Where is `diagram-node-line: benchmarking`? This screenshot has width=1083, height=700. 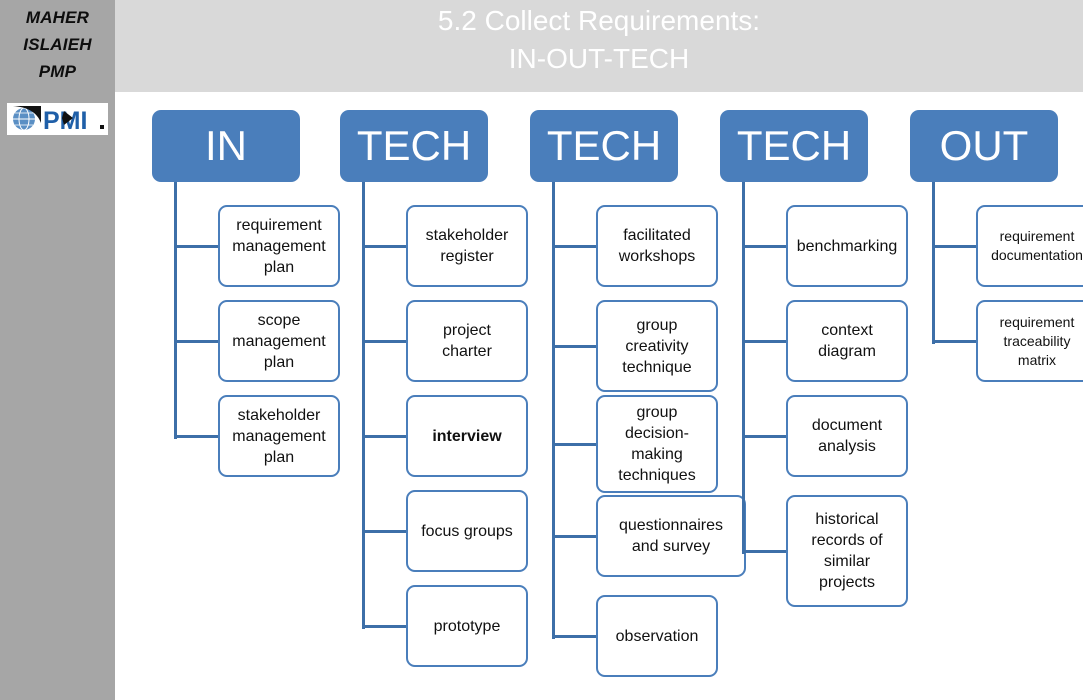
diagram-node-line: benchmarking is located at coordinates (847, 246).